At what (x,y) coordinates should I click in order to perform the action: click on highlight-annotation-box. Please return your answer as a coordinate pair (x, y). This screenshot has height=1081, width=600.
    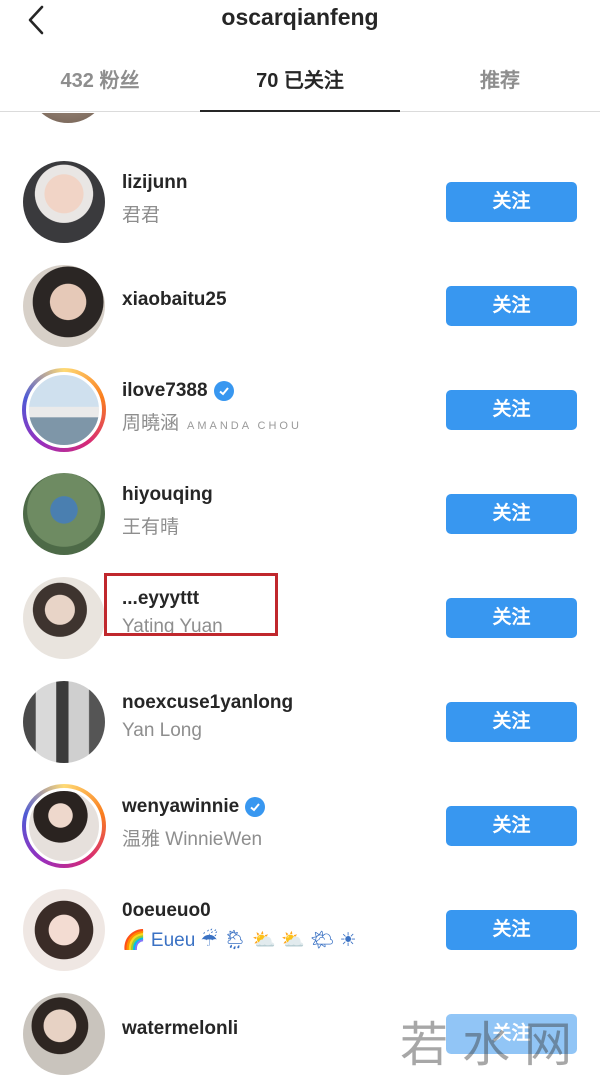
    Looking at the image, I should click on (191, 604).